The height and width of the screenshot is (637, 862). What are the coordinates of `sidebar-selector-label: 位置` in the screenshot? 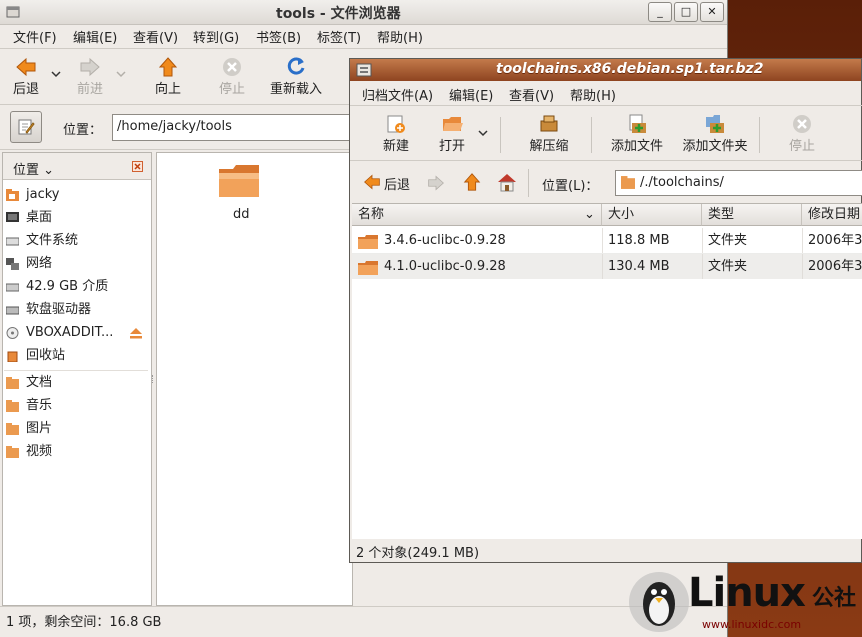 It's located at (26, 170).